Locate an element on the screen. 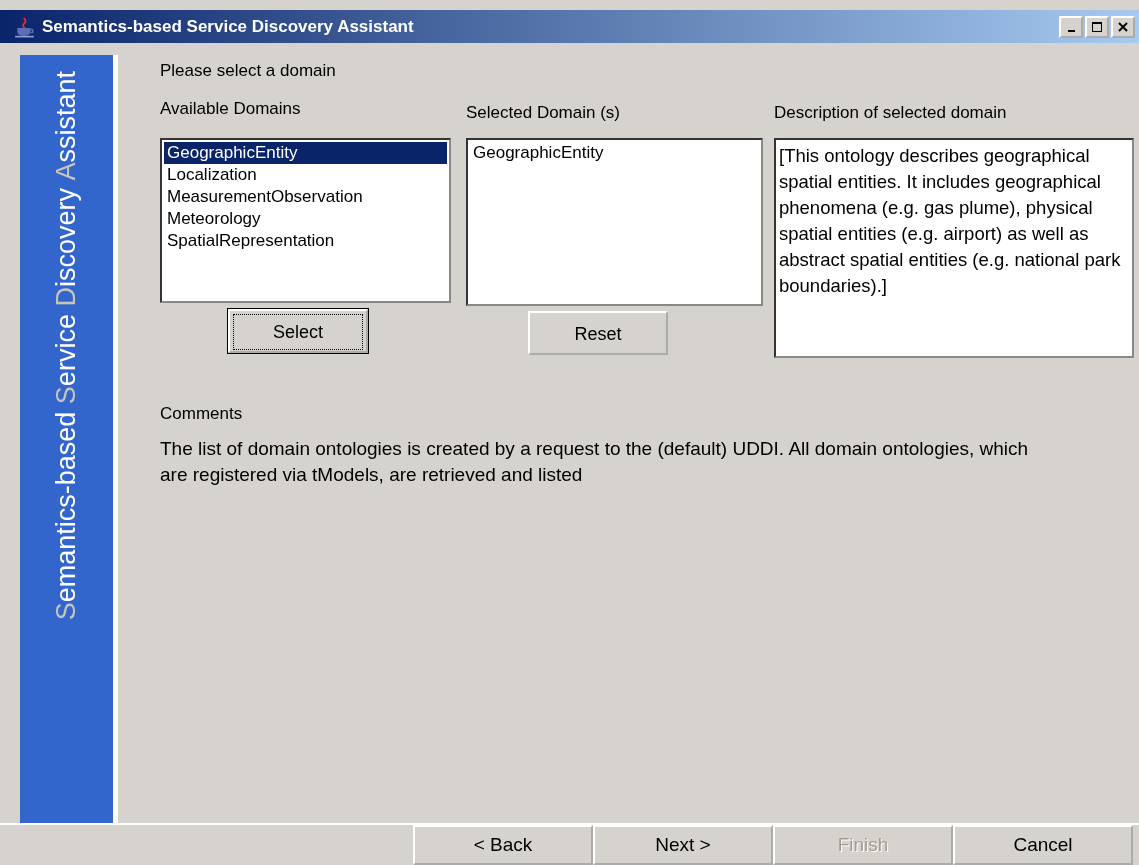 This screenshot has height=865, width=1139. coffee-cup-icon is located at coordinates (25, 26).